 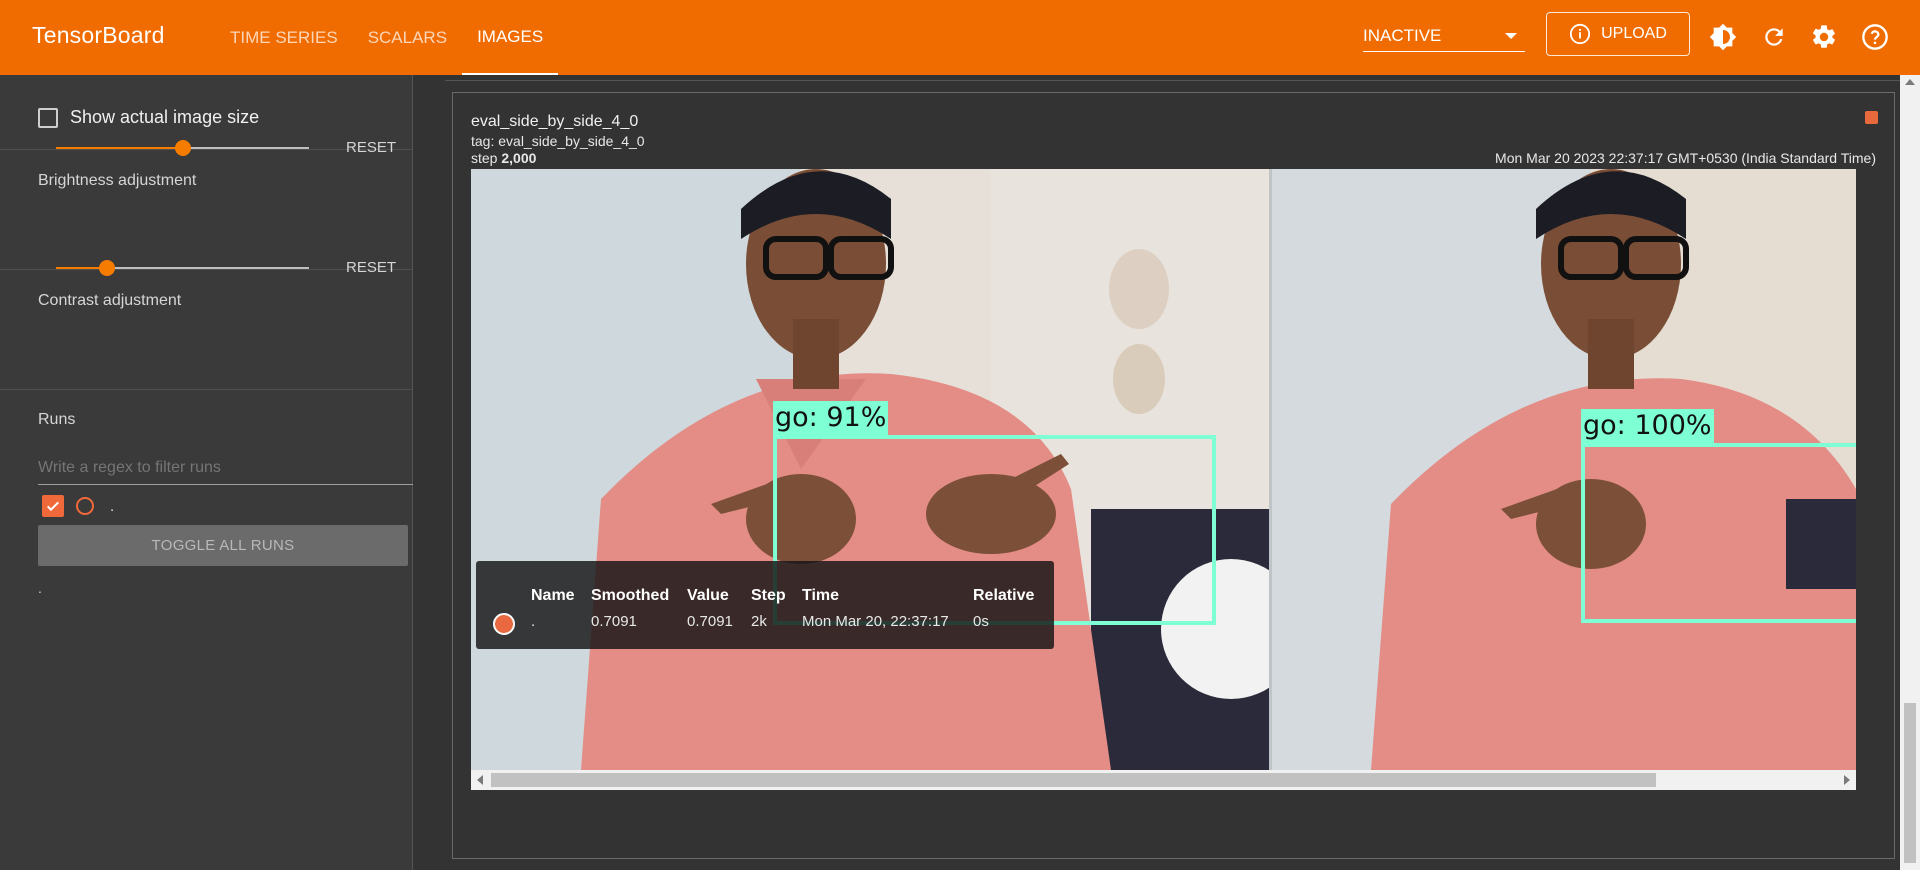 What do you see at coordinates (165, 117) in the screenshot?
I see `show-actual-size-label: Show actual image size` at bounding box center [165, 117].